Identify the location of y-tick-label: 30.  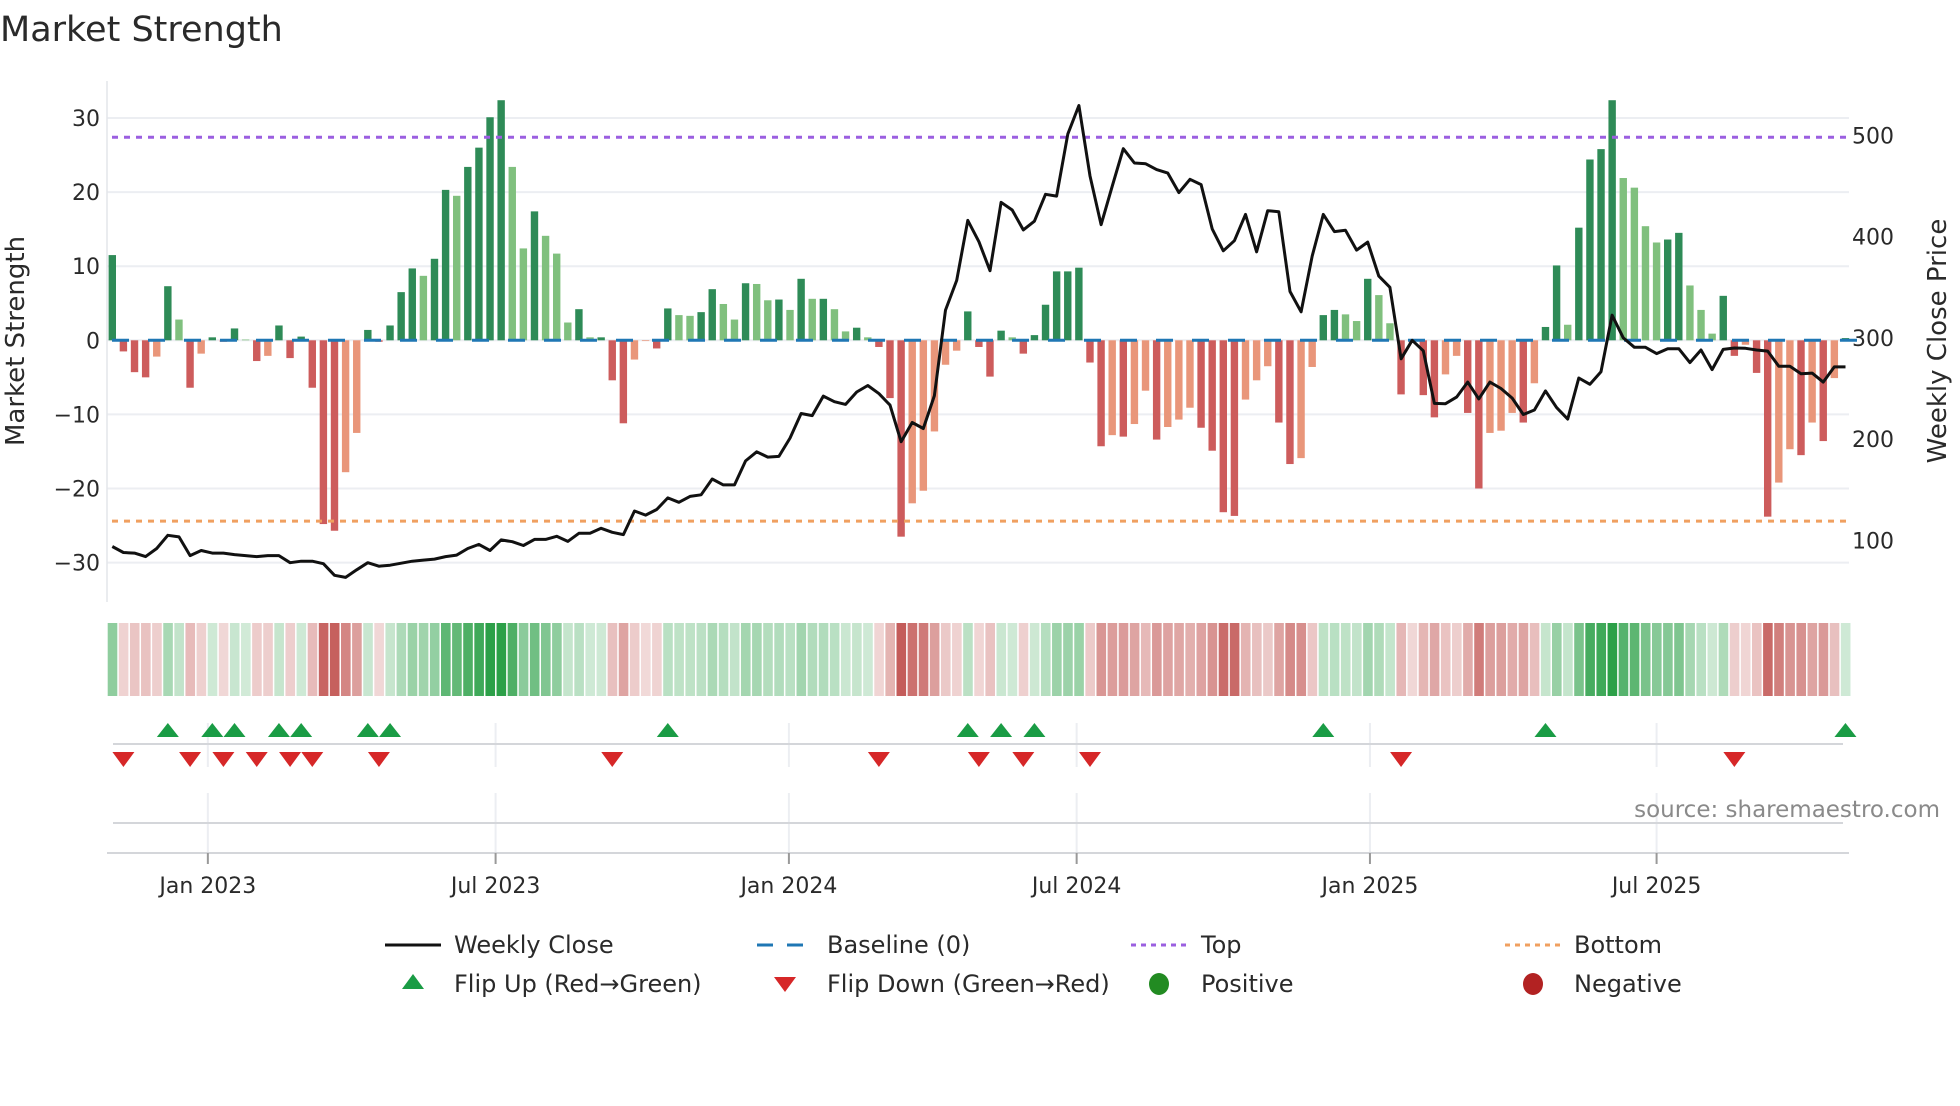
(86, 119).